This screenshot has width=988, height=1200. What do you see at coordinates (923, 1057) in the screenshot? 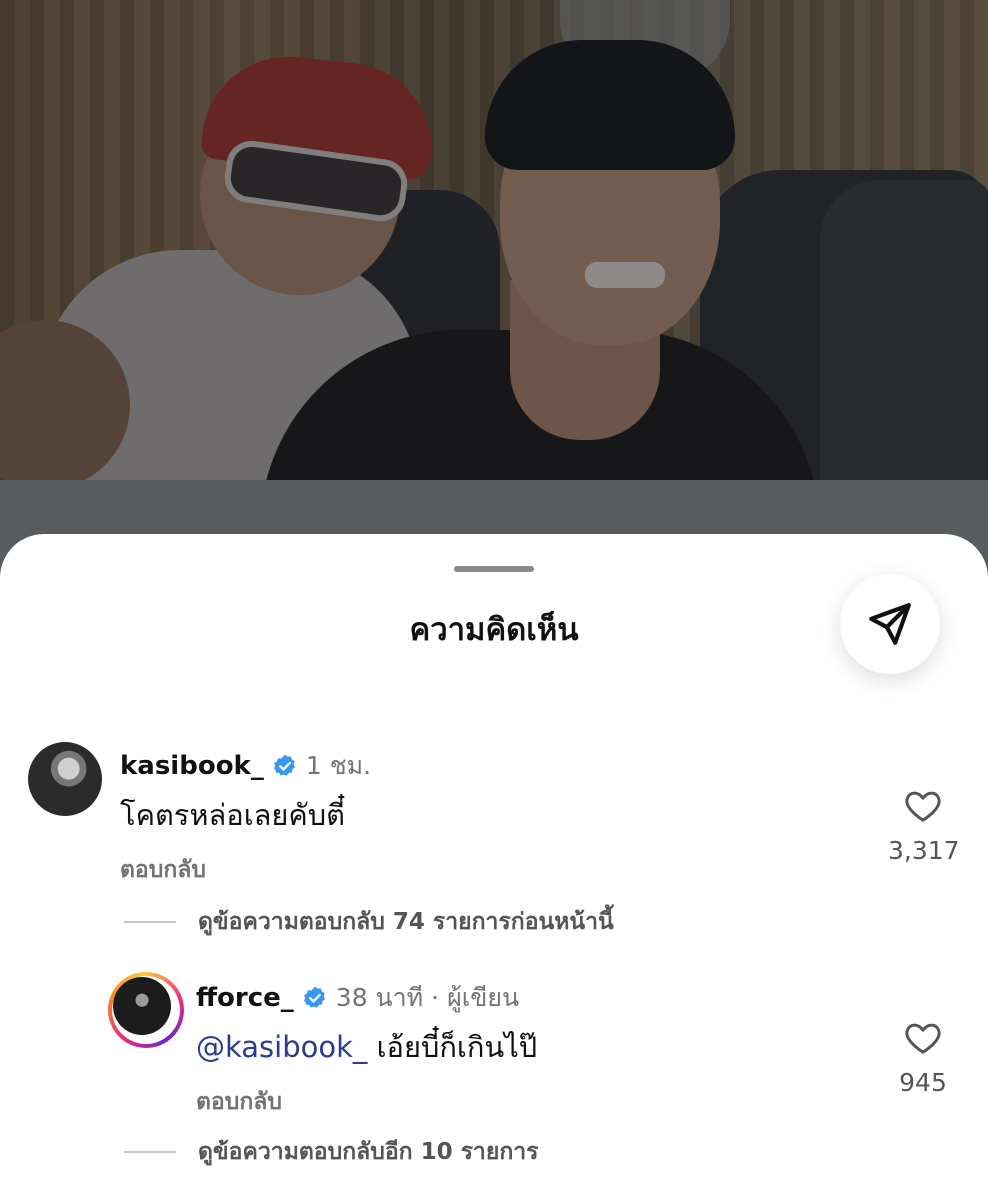
I see `like-button: 945` at bounding box center [923, 1057].